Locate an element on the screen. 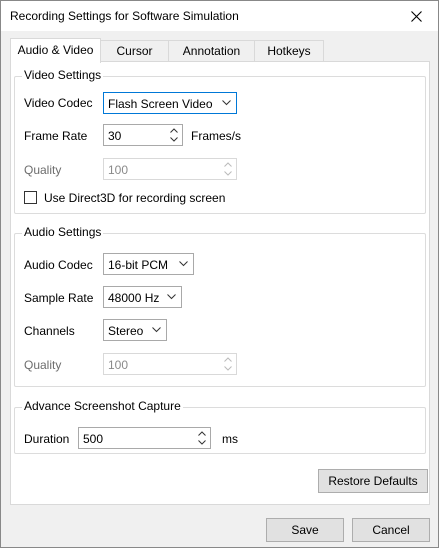  tab-annotation: Annotation is located at coordinates (211, 51).